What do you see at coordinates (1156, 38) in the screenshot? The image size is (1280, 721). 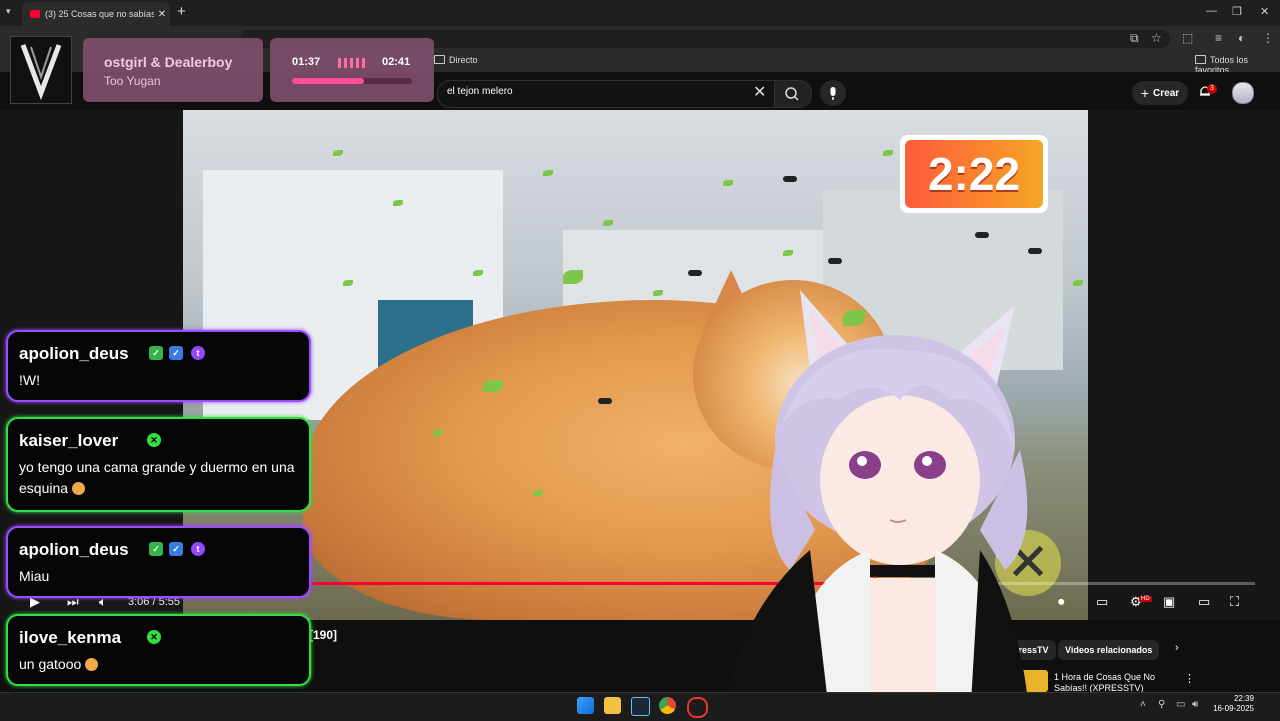 I see `bookmark-star-icon: ☆` at bounding box center [1156, 38].